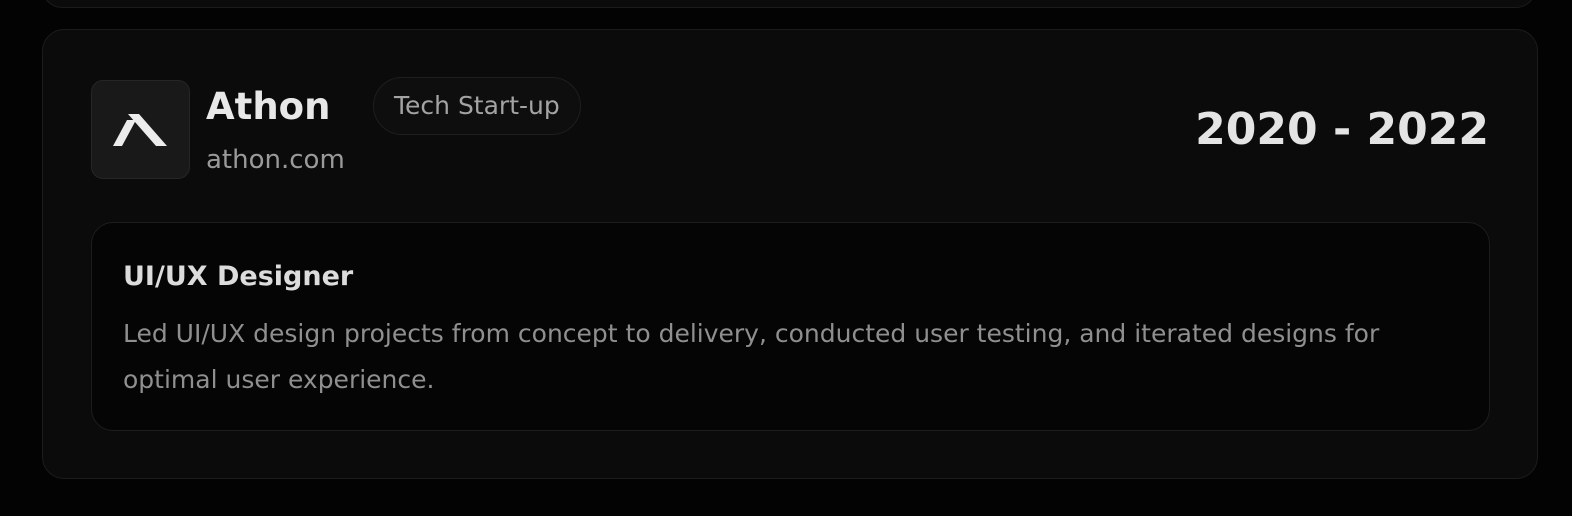 This screenshot has height=516, width=1572. I want to click on employment-period: 2020 - 2022, so click(1342, 129).